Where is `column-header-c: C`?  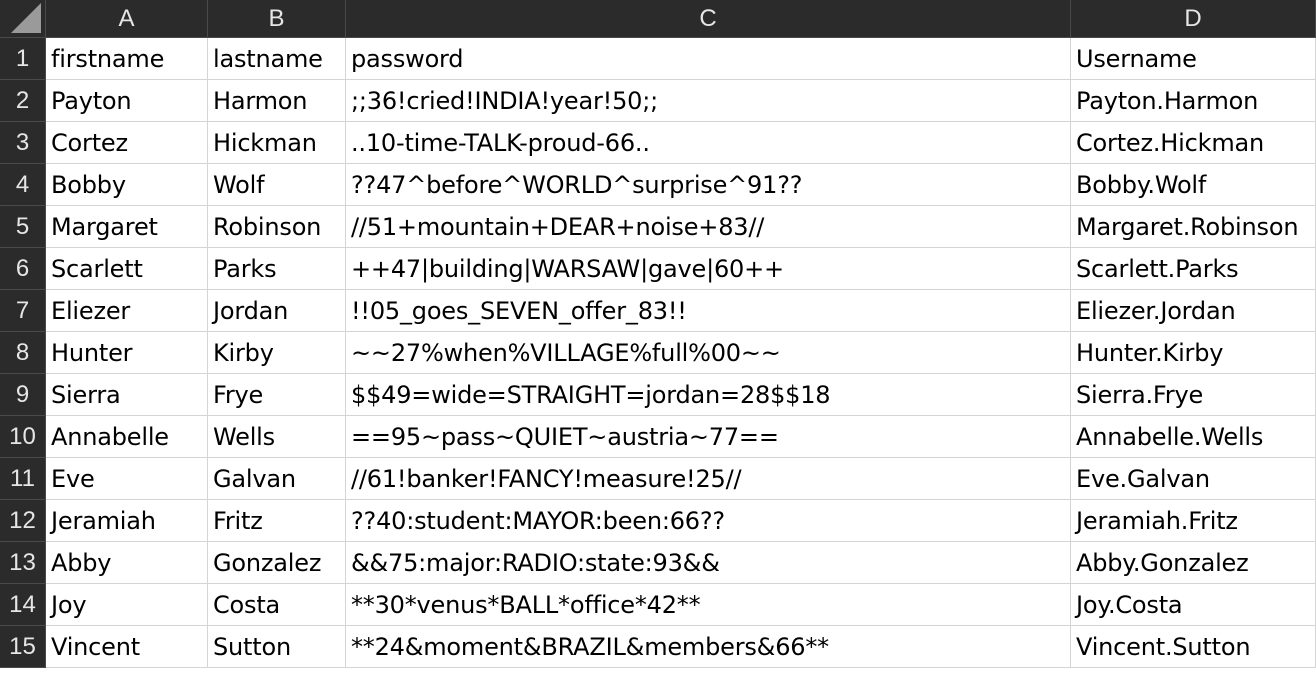
column-header-c: C is located at coordinates (708, 19).